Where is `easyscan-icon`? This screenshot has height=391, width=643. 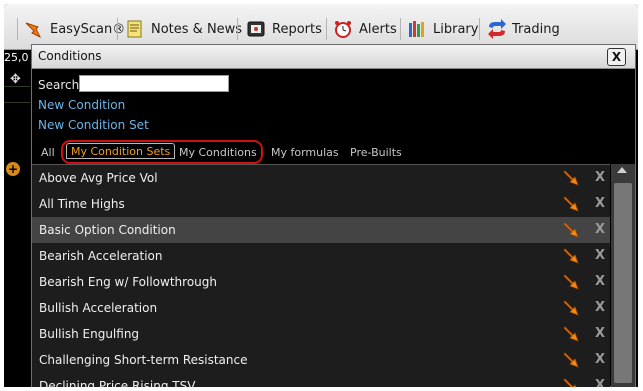 easyscan-icon is located at coordinates (34, 29).